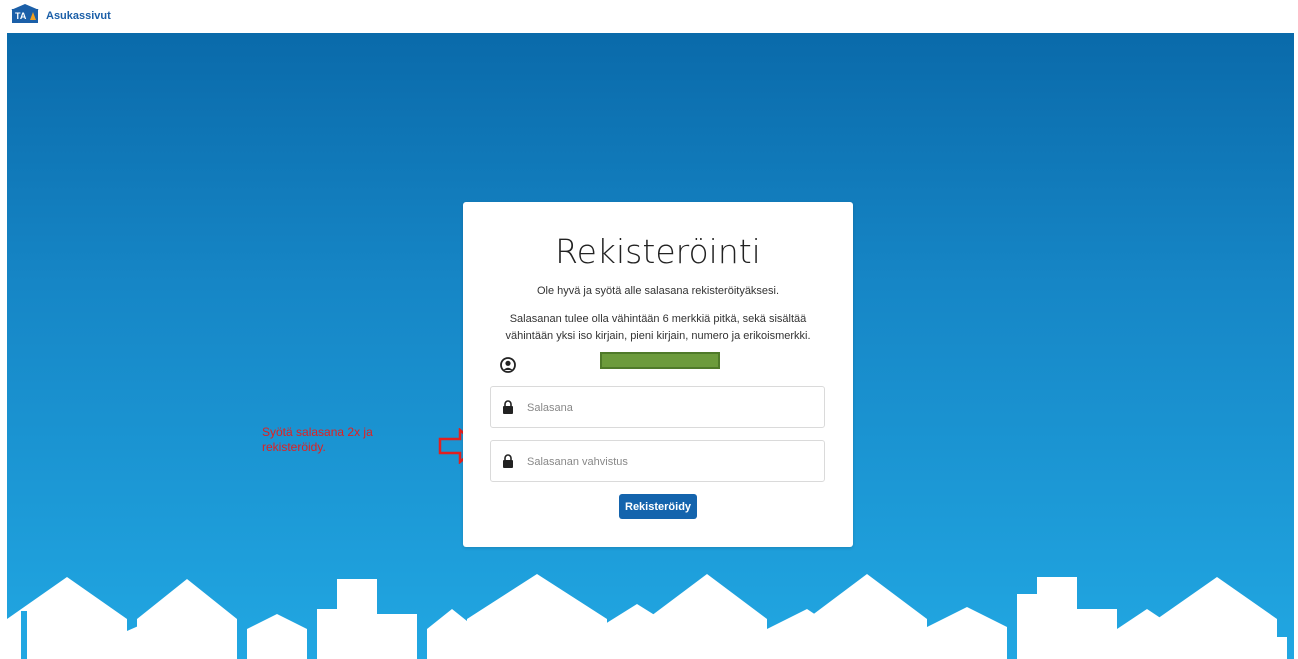 The width and height of the screenshot is (1298, 659). Describe the element at coordinates (658, 506) in the screenshot. I see `register-button: Rekisteröidy` at that location.